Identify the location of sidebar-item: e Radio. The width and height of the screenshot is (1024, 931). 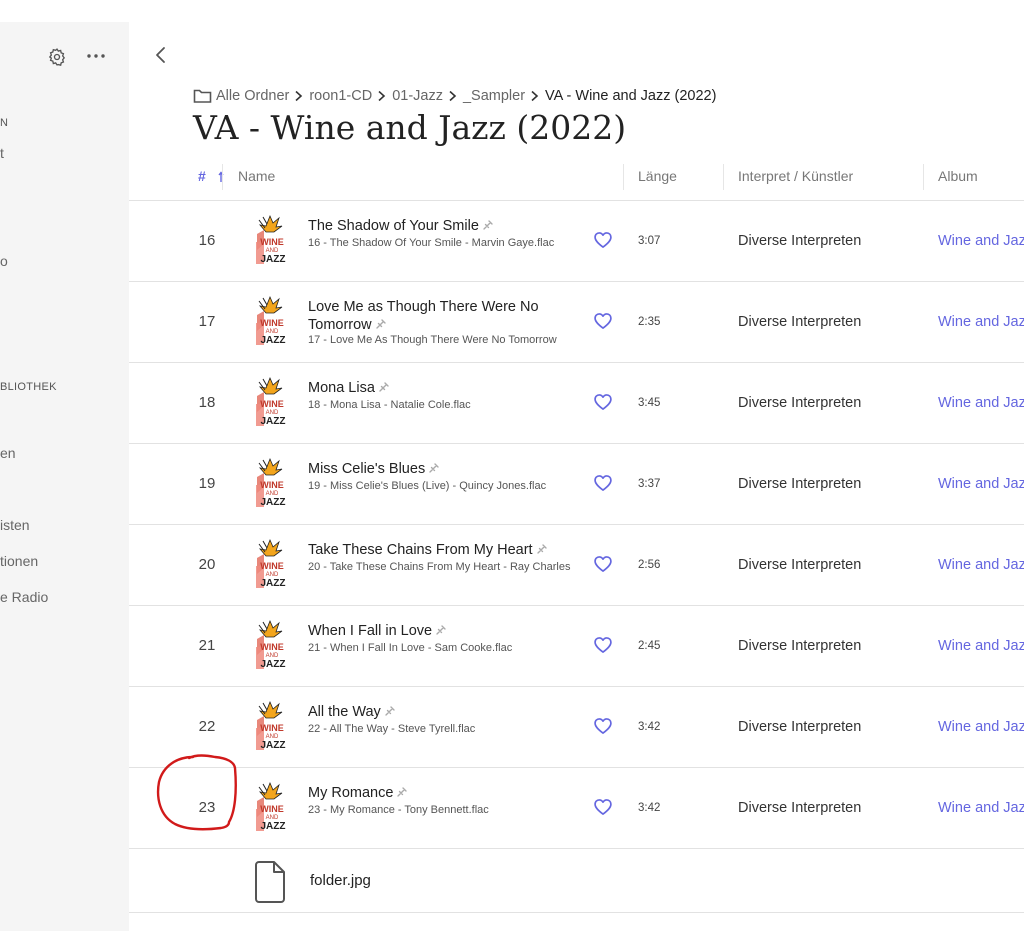
(24, 597).